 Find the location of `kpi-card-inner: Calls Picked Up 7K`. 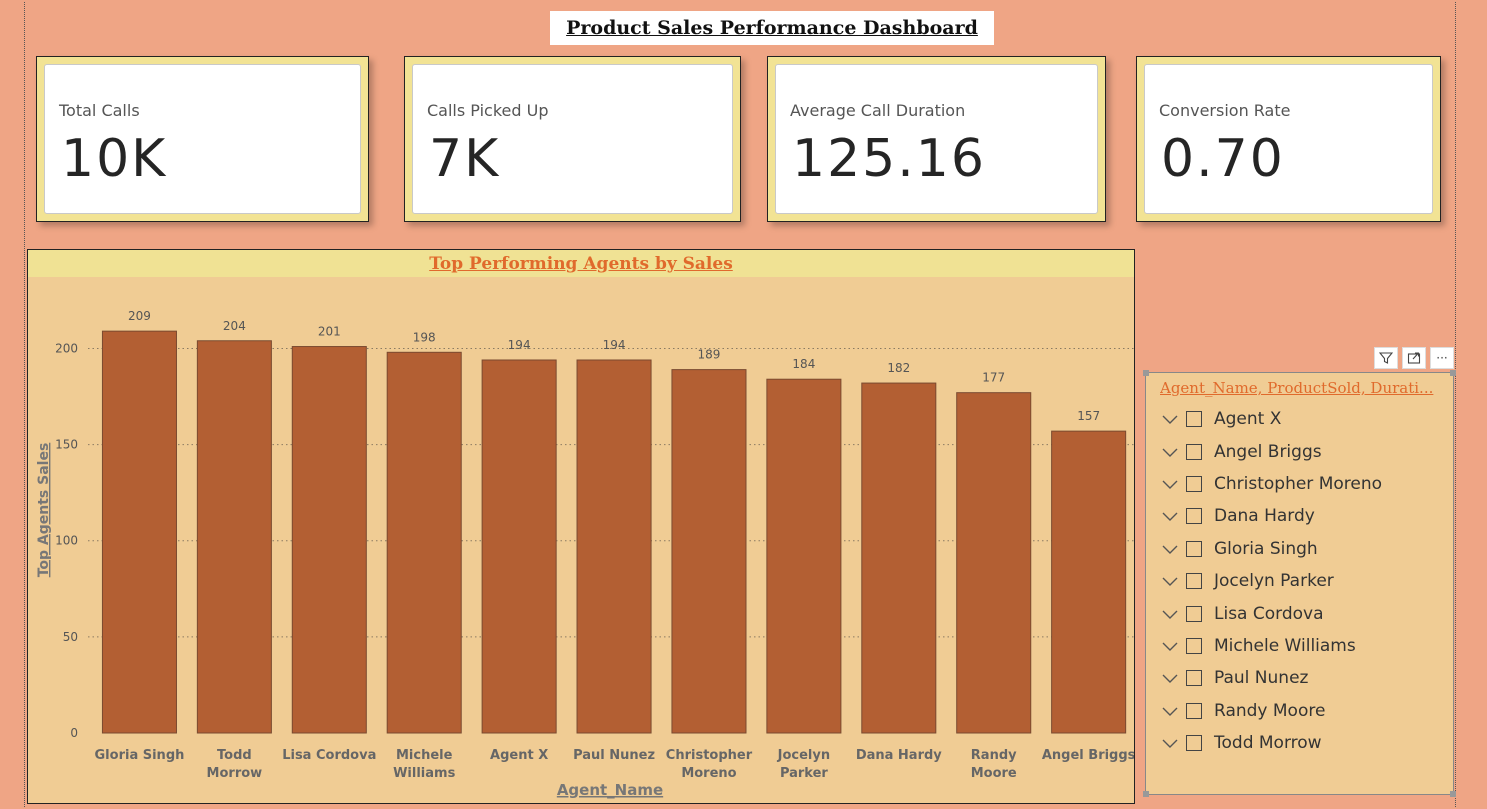

kpi-card-inner: Calls Picked Up 7K is located at coordinates (572, 139).